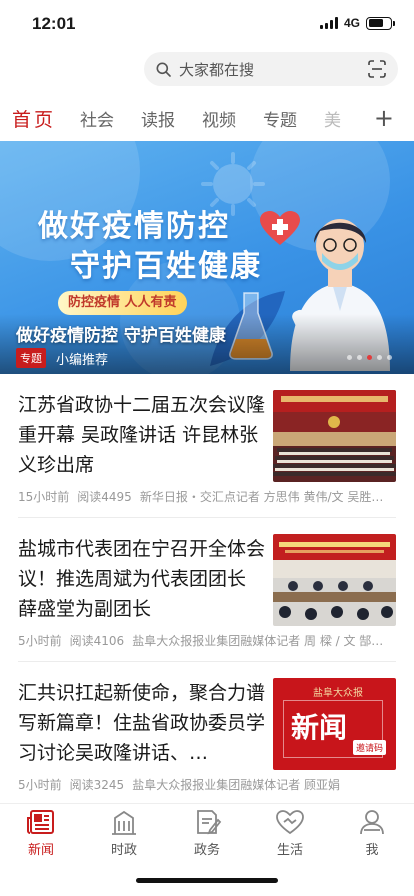 The image size is (414, 896). I want to click on nav-news: 新闻, so click(41, 833).